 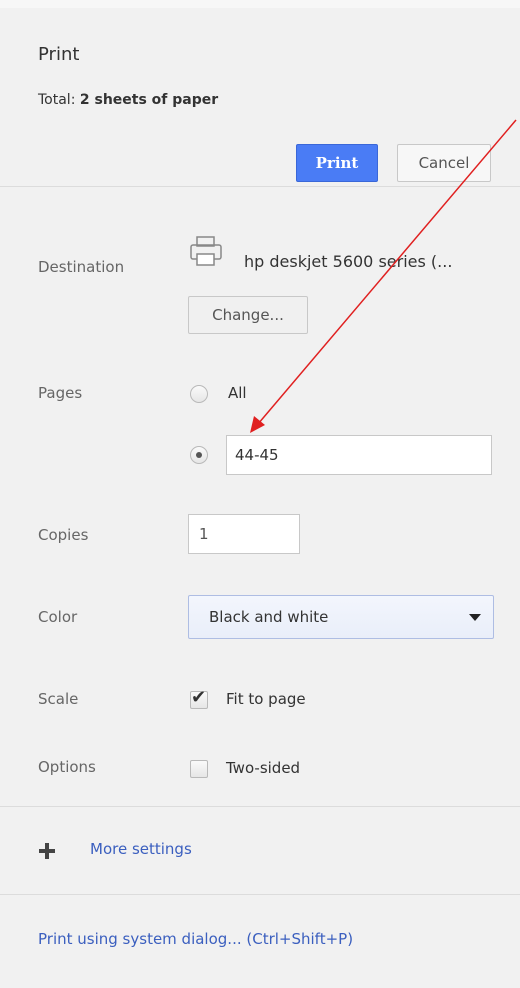 I want to click on cancel-button: Cancel, so click(x=444, y=163).